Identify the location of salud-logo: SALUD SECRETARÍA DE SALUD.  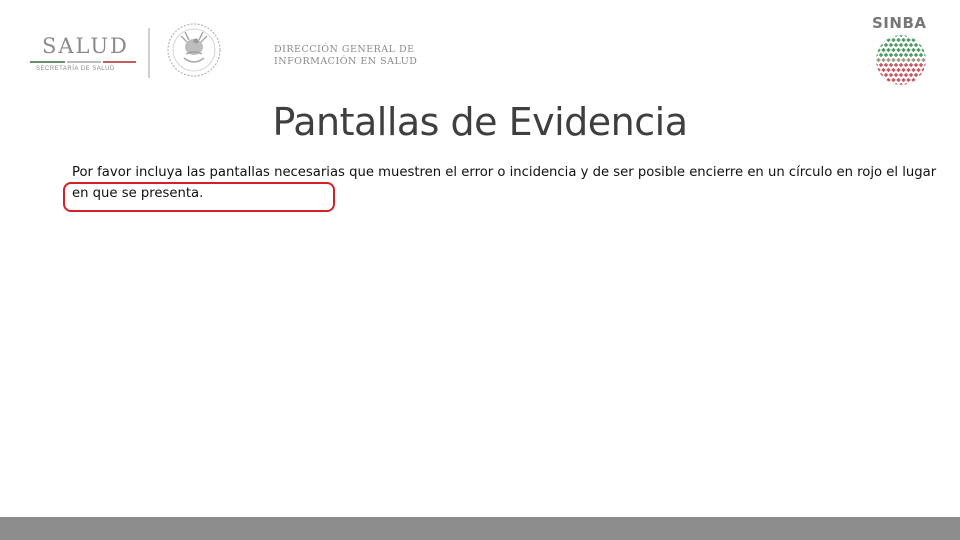
(85, 56).